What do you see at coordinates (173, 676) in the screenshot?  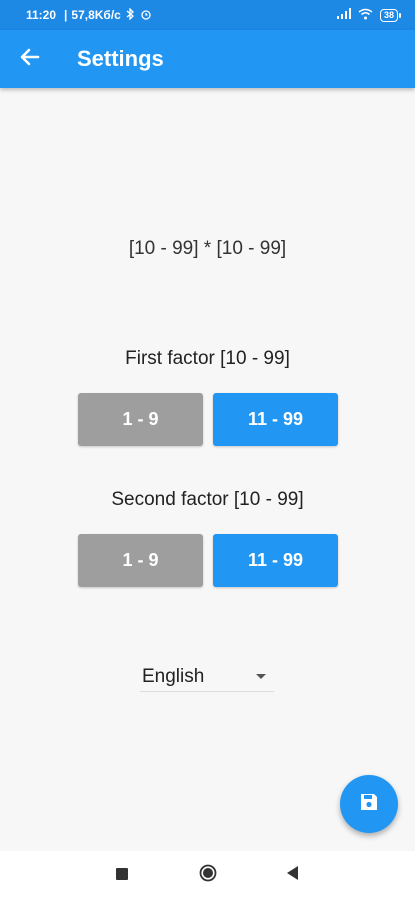 I see `language-selected: English` at bounding box center [173, 676].